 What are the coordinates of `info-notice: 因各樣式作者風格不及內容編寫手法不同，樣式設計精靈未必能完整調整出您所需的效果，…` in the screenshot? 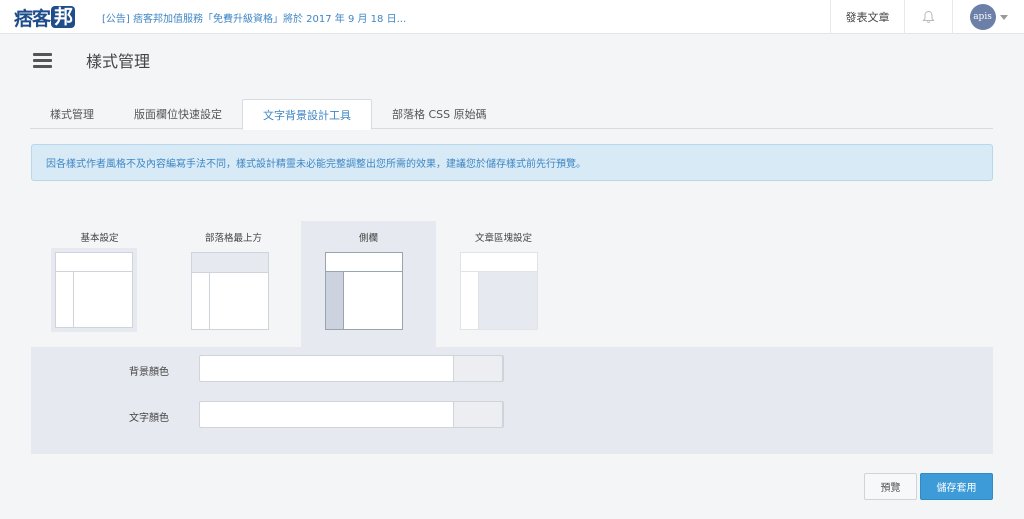 It's located at (512, 162).